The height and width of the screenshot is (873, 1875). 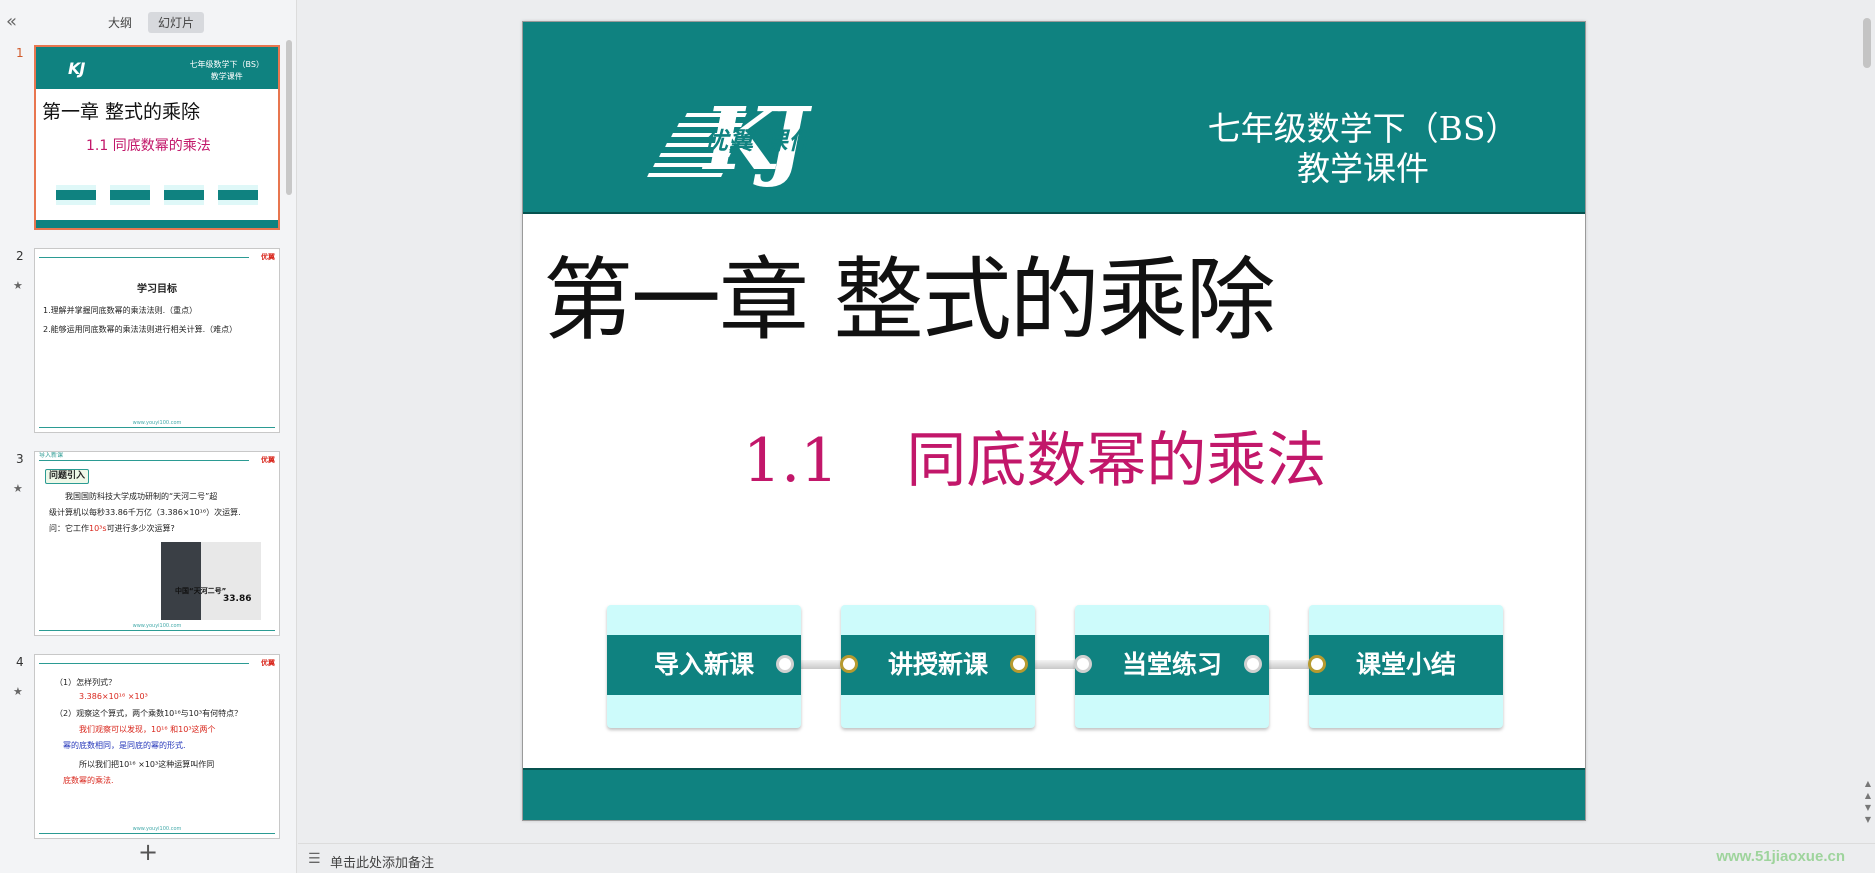 I want to click on supercomputer-image: 中国“天河二号” 33.86, so click(x=211, y=581).